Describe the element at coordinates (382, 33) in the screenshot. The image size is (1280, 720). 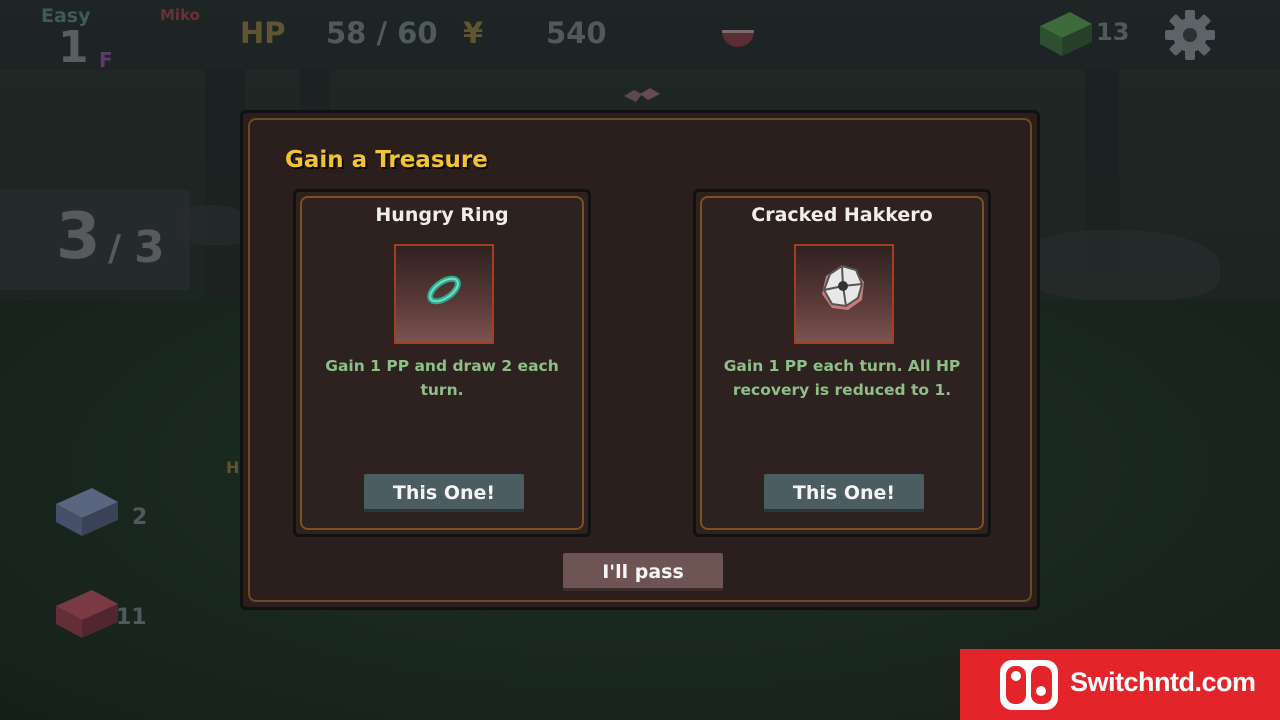
I see `hp-value: 58 / 60` at that location.